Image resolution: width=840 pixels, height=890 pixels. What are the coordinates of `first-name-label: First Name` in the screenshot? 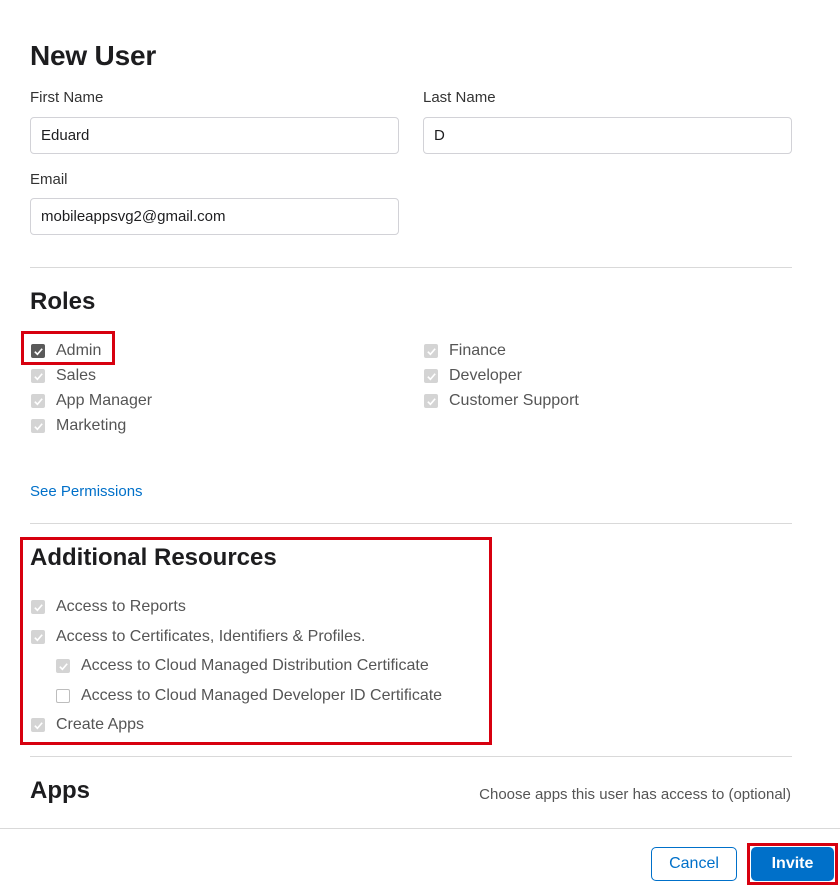 It's located at (67, 97).